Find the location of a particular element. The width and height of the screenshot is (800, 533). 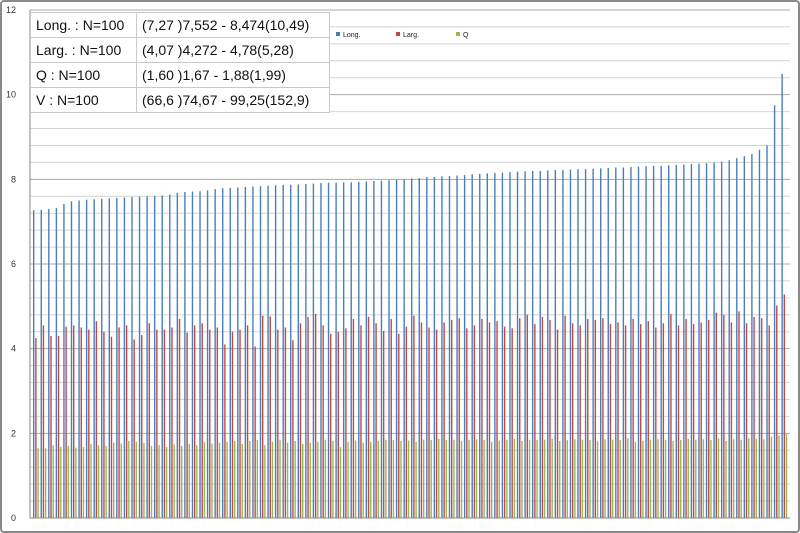

y-tick-label: 4 is located at coordinates (13, 349).